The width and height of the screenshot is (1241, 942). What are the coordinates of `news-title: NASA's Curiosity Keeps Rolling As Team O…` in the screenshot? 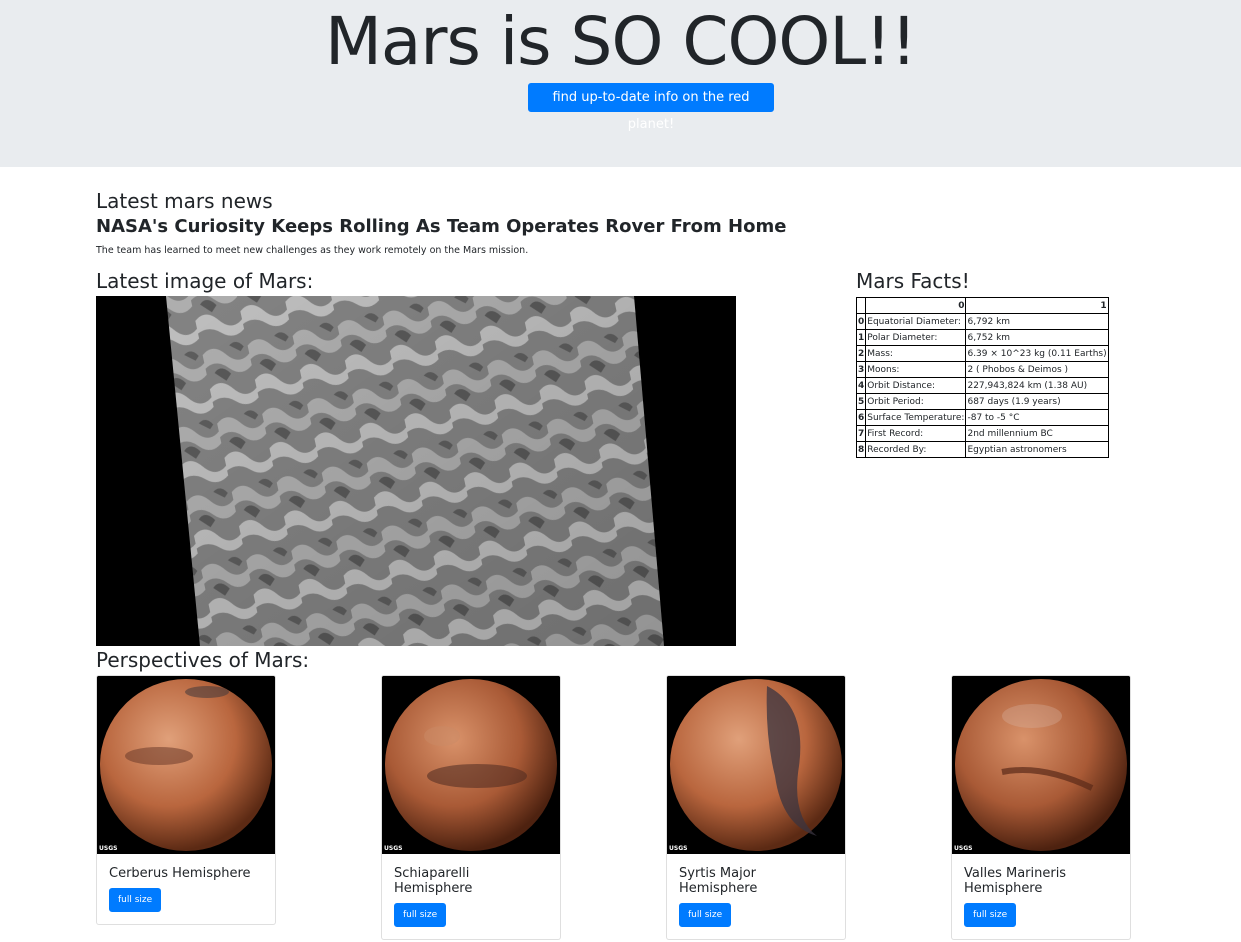 It's located at (441, 226).